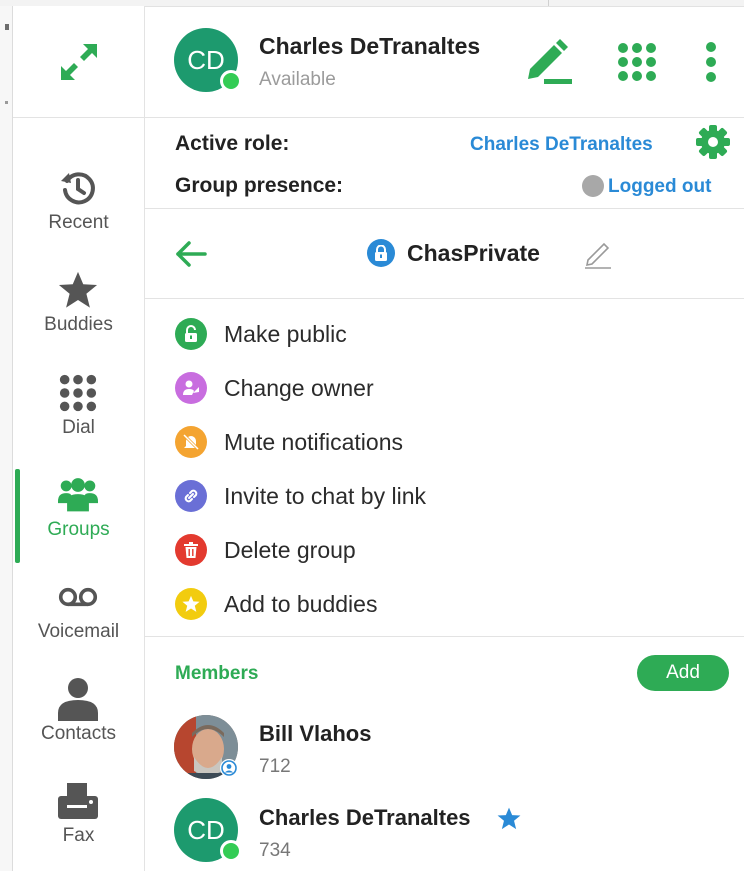 Image resolution: width=744 pixels, height=871 pixels. I want to click on members-title: Members, so click(217, 673).